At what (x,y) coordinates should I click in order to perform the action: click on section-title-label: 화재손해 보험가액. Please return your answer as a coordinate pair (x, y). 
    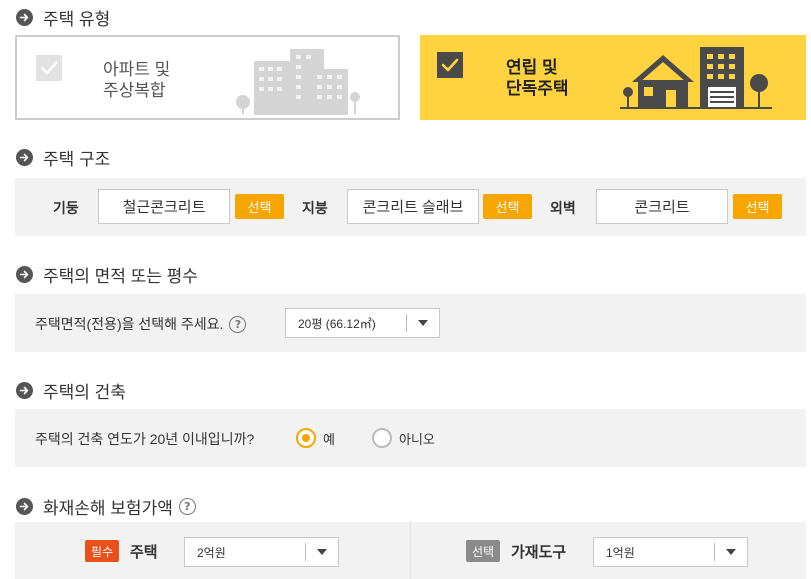
    Looking at the image, I should click on (108, 508).